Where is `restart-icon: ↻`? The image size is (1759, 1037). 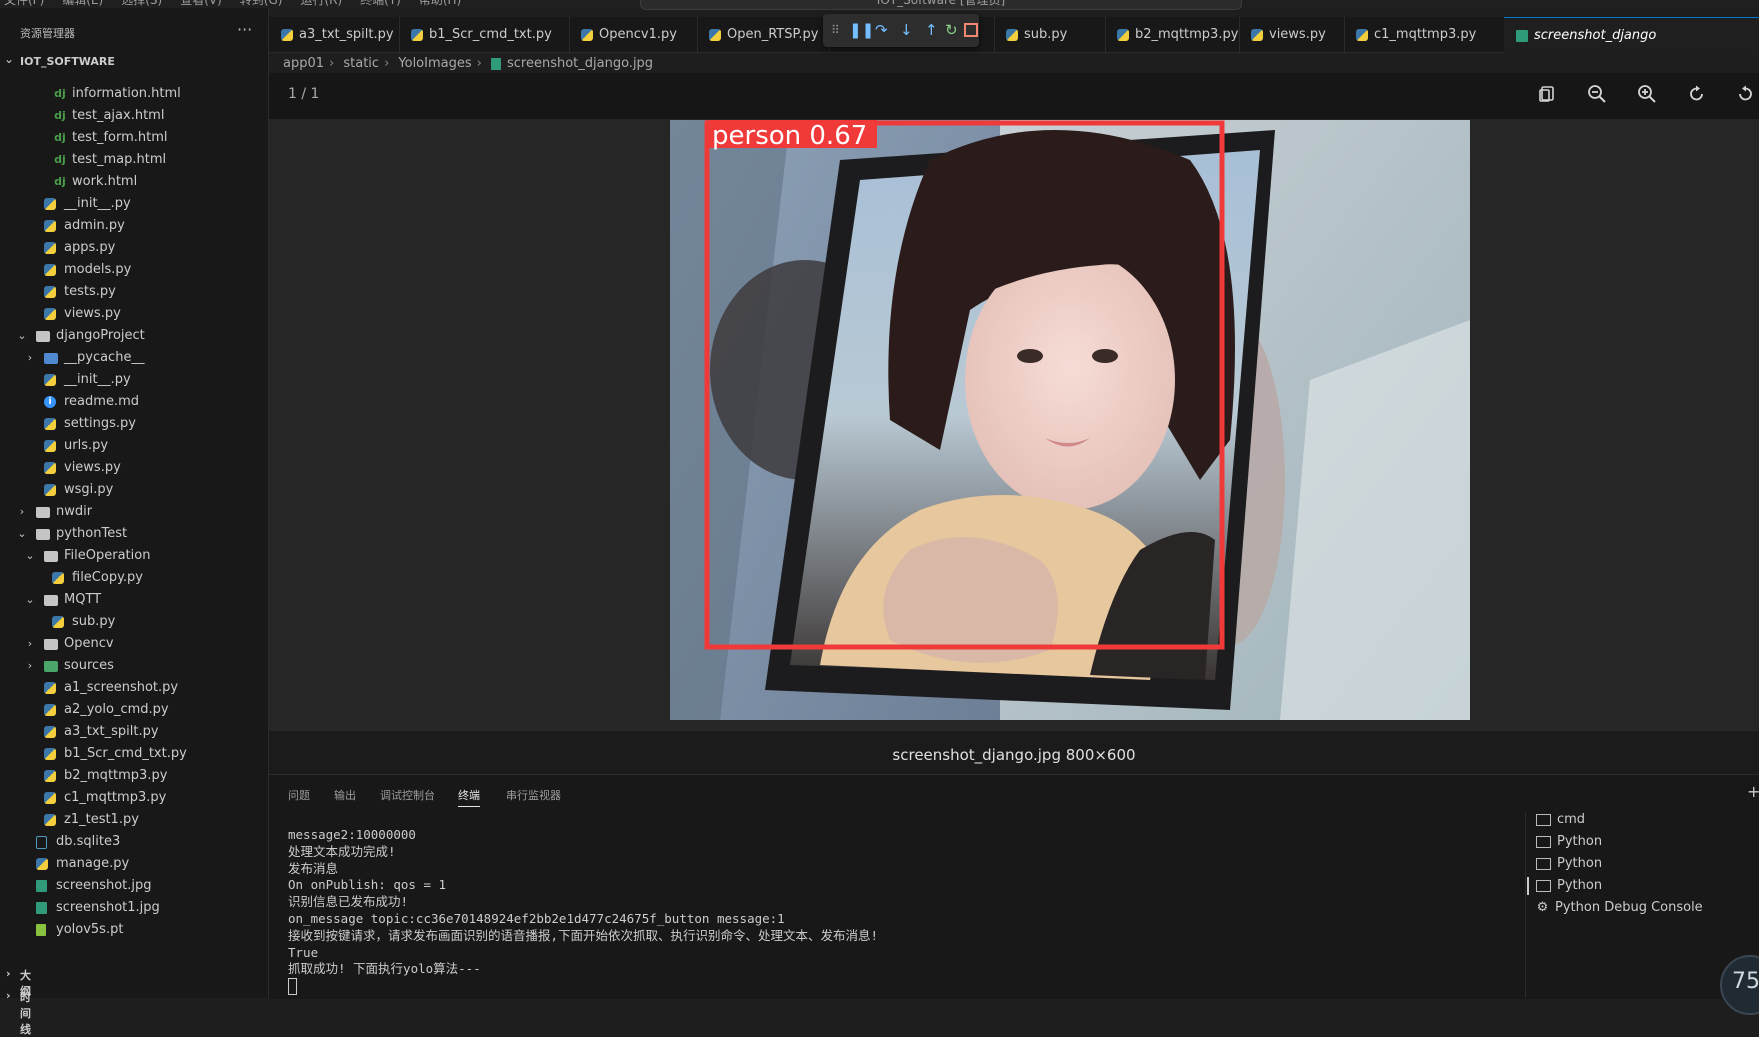
restart-icon: ↻ is located at coordinates (951, 30).